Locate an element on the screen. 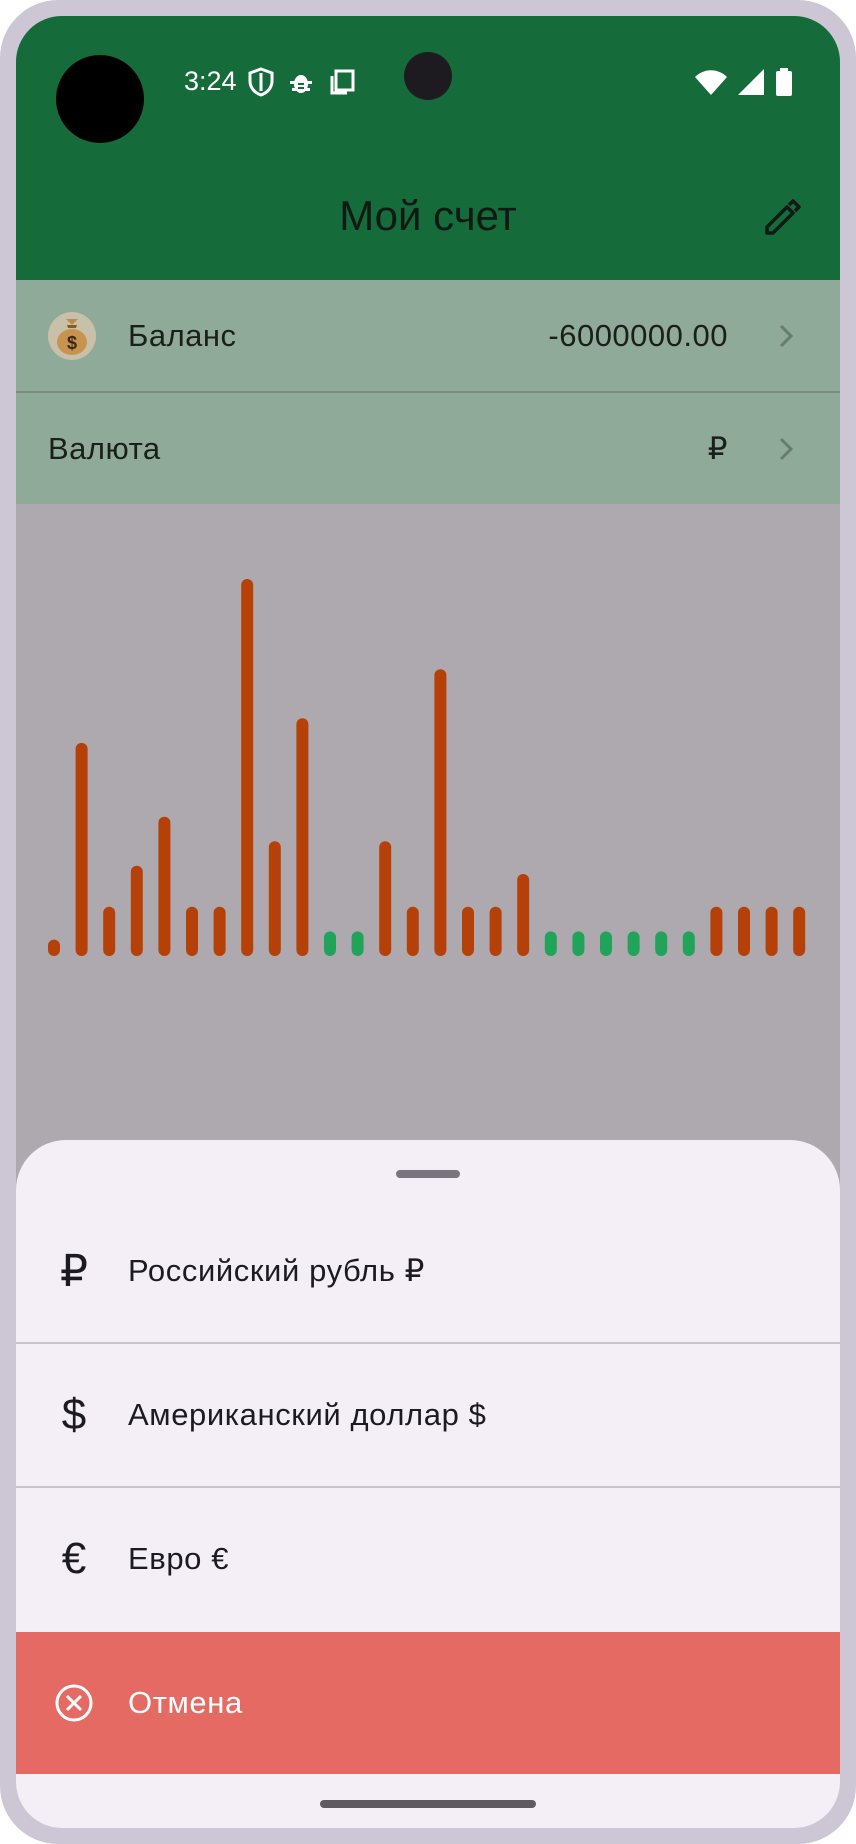  cancel-label: Отмена is located at coordinates (185, 1702).